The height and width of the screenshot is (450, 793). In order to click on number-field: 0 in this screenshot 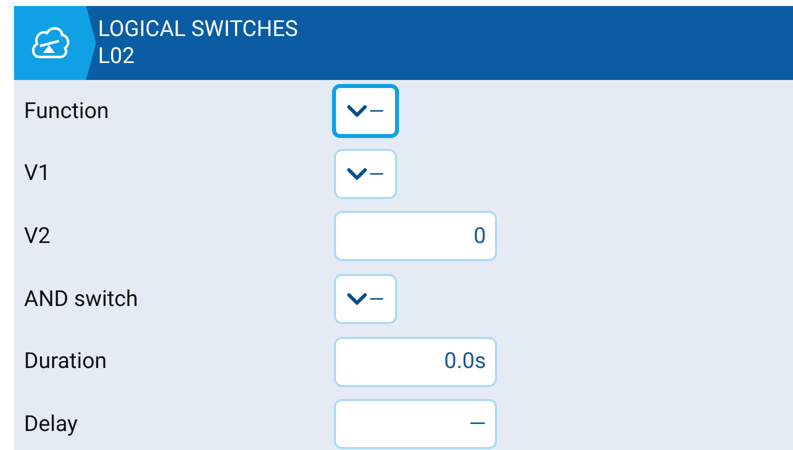, I will do `click(415, 236)`.